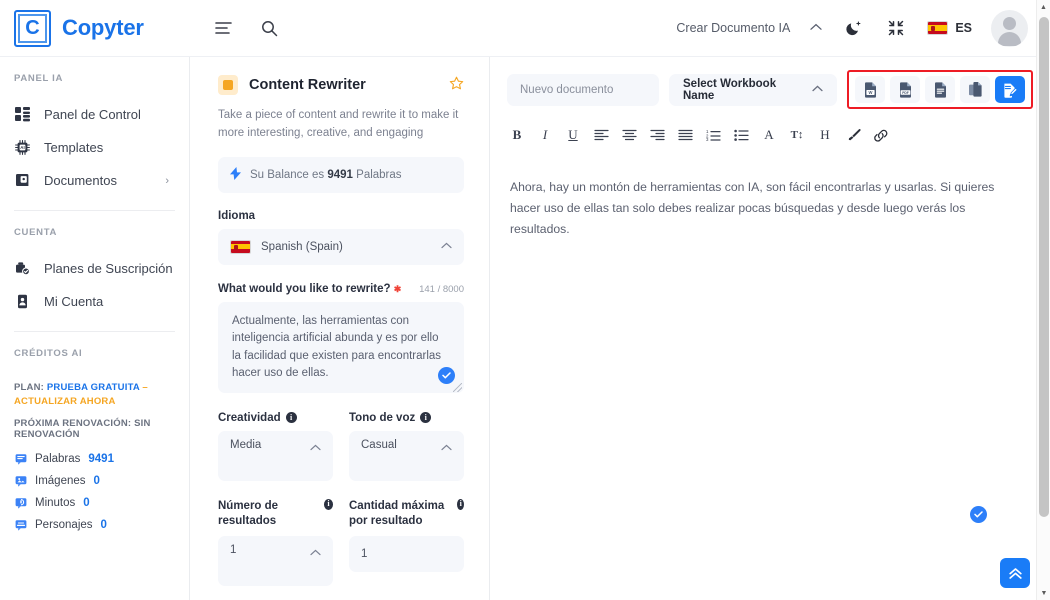 This screenshot has height=600, width=1050. Describe the element at coordinates (949, 28) in the screenshot. I see `language-selector: ES` at that location.